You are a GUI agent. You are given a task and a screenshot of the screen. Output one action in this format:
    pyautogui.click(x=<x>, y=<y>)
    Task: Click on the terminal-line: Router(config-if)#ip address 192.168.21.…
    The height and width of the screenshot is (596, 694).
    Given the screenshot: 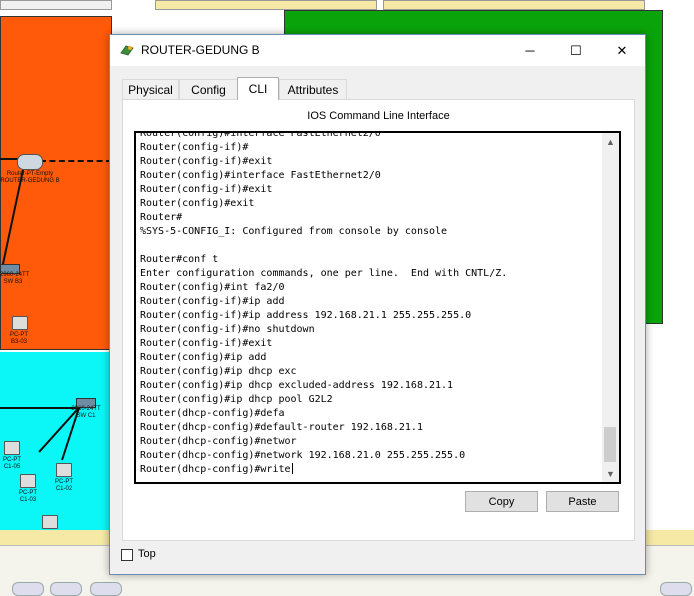 What is the action you would take?
    pyautogui.click(x=306, y=315)
    